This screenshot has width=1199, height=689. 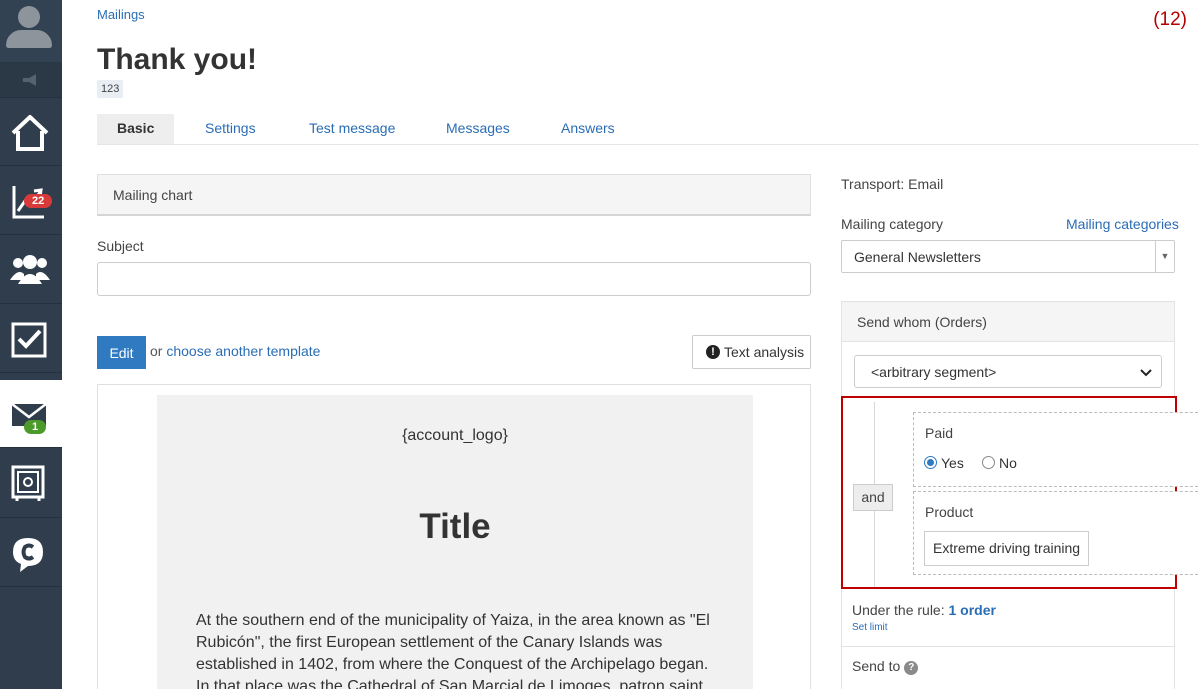 What do you see at coordinates (1008, 256) in the screenshot?
I see `mailing-category-select: General Newsletters ▼` at bounding box center [1008, 256].